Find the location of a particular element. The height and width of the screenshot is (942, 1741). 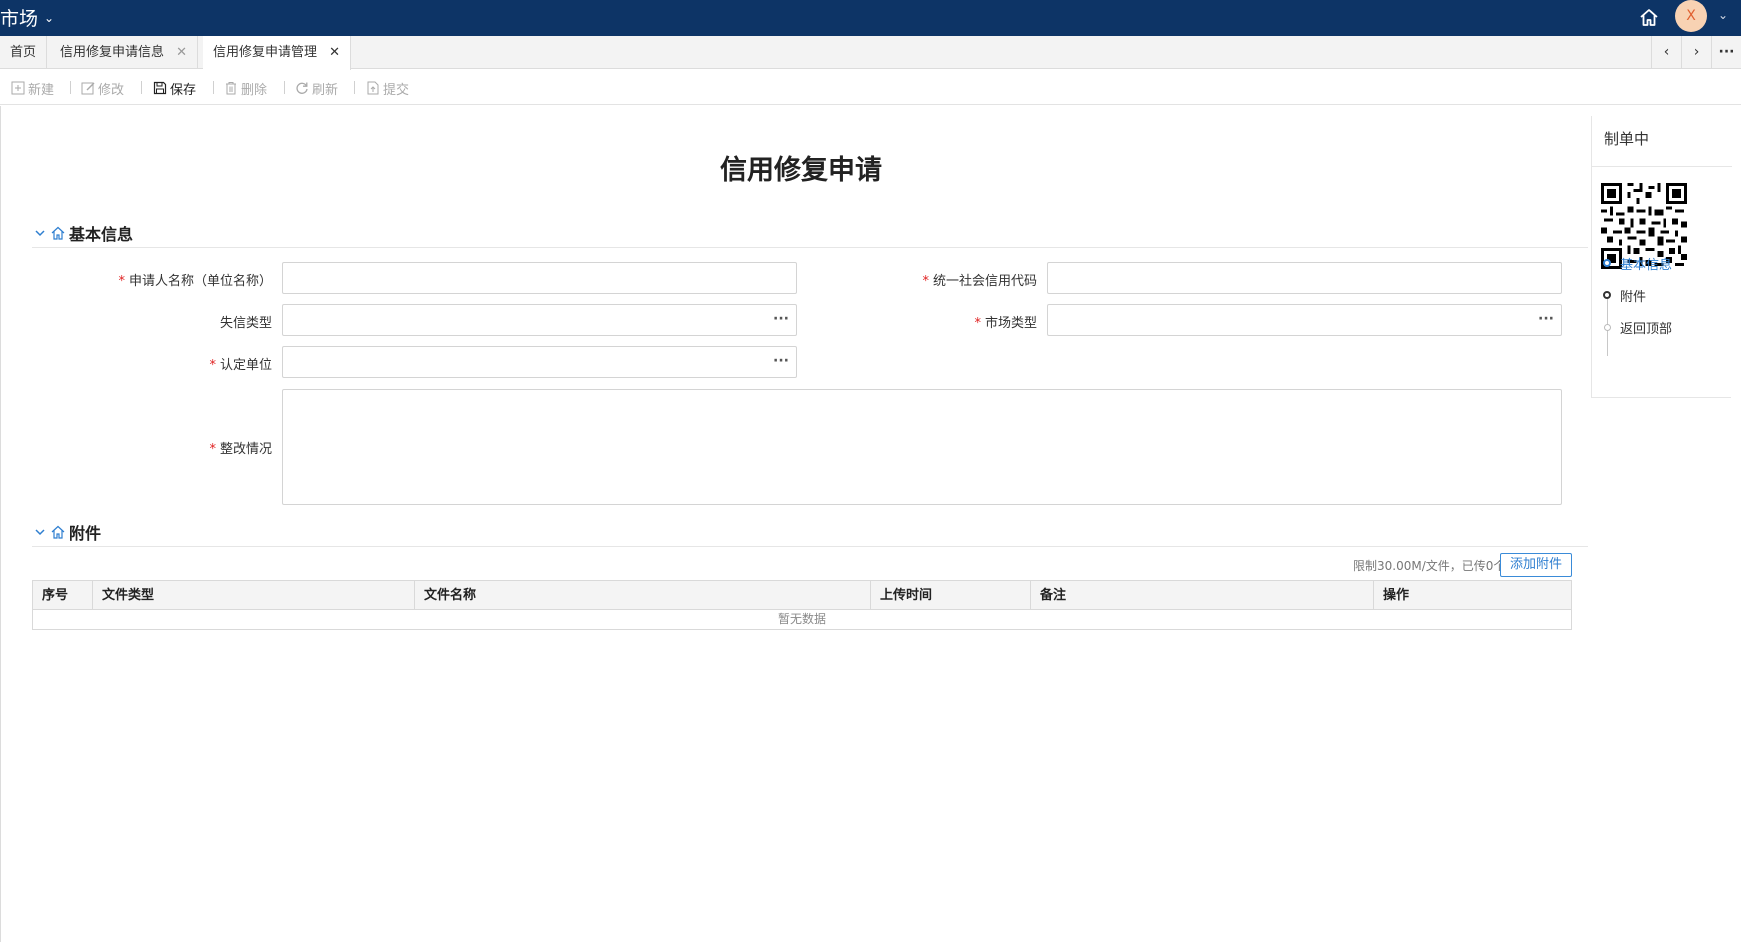

refresh-button-label: 刷新 is located at coordinates (325, 90).